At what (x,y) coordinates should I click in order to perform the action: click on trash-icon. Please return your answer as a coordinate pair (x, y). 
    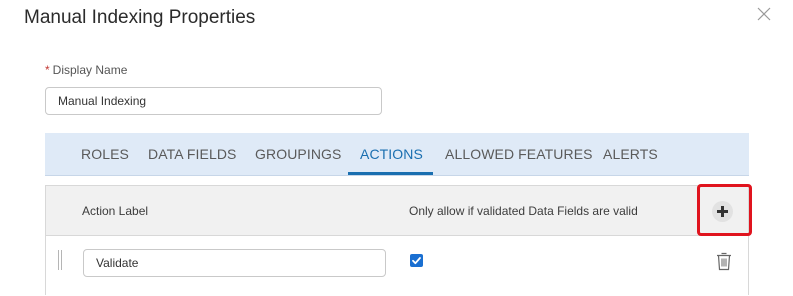
    Looking at the image, I should click on (724, 261).